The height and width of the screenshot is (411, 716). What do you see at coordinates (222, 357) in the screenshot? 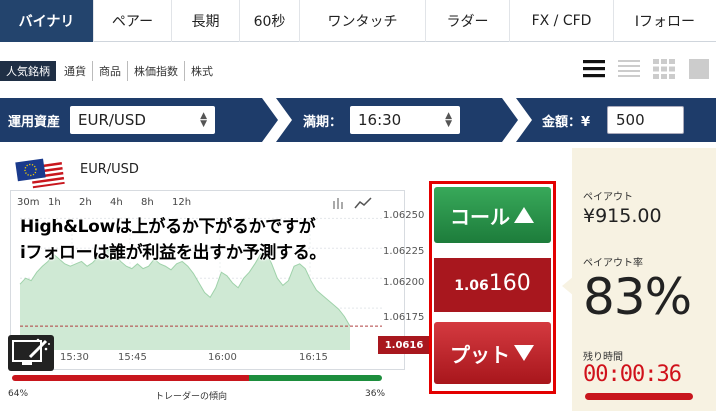
I see `time-tick-label: 16:00` at bounding box center [222, 357].